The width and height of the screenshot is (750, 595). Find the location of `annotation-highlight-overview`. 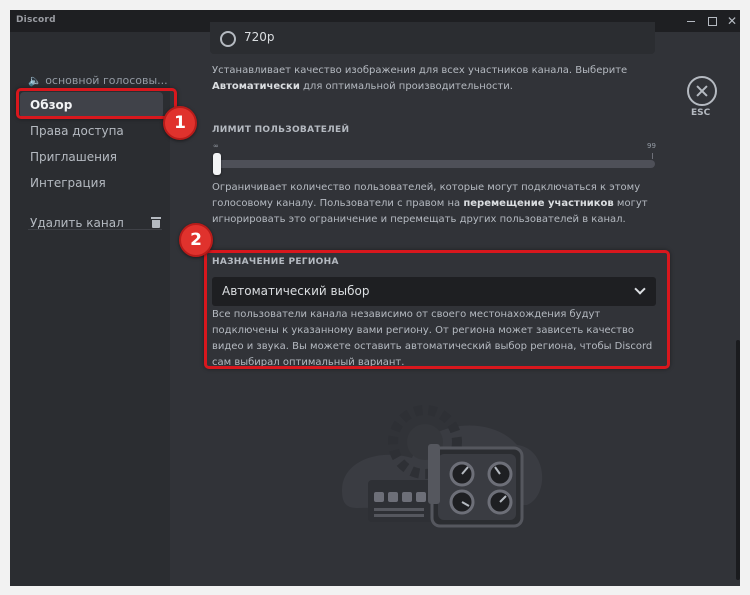

annotation-highlight-overview is located at coordinates (96, 103).